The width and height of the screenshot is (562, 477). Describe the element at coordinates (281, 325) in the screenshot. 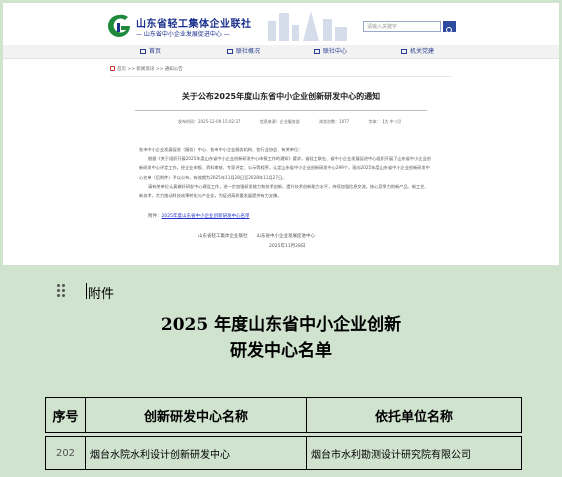

I see `document-title-line1: 2025 年度山东省中小企业创新` at that location.